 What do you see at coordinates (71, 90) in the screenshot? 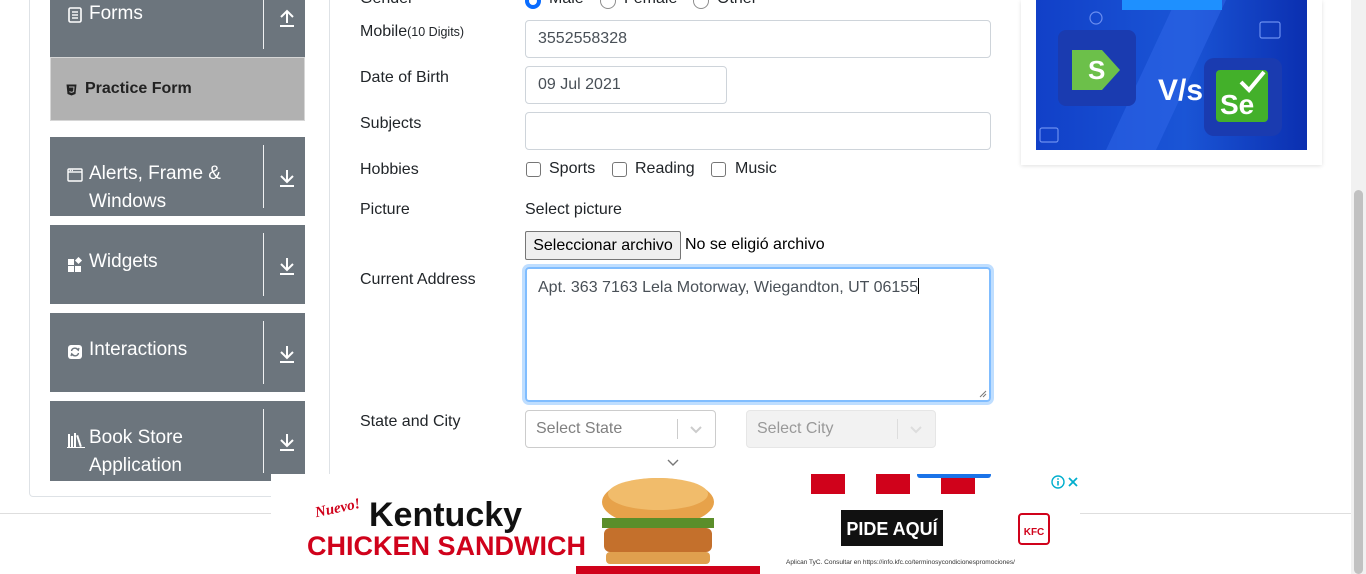
I see `html5-icon` at bounding box center [71, 90].